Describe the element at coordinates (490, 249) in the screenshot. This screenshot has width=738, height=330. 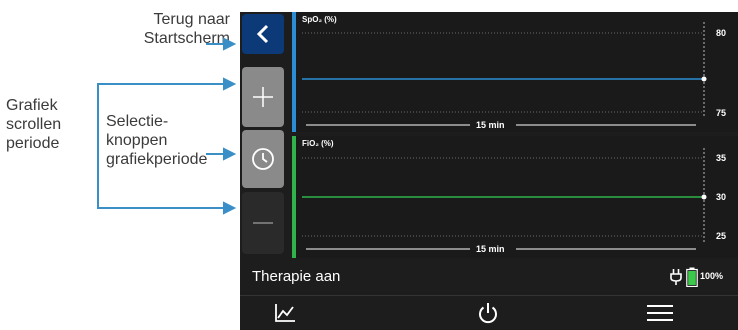
I see `fio2-period-label: 15 min` at that location.